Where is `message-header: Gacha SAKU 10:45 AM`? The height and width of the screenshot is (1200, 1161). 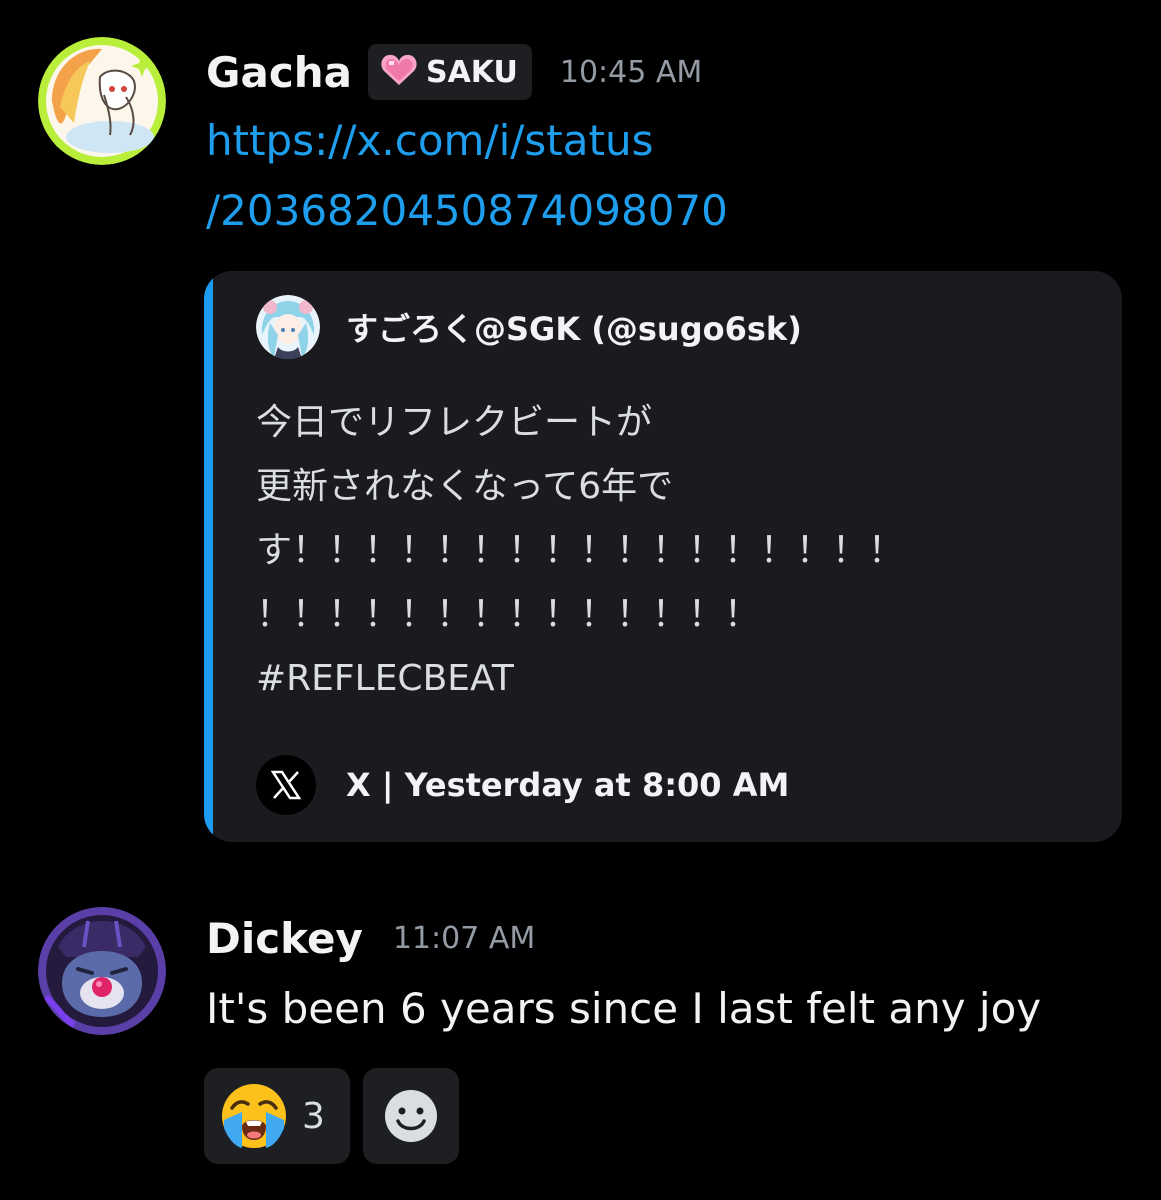
message-header: Gacha SAKU 10:45 AM is located at coordinates (454, 72).